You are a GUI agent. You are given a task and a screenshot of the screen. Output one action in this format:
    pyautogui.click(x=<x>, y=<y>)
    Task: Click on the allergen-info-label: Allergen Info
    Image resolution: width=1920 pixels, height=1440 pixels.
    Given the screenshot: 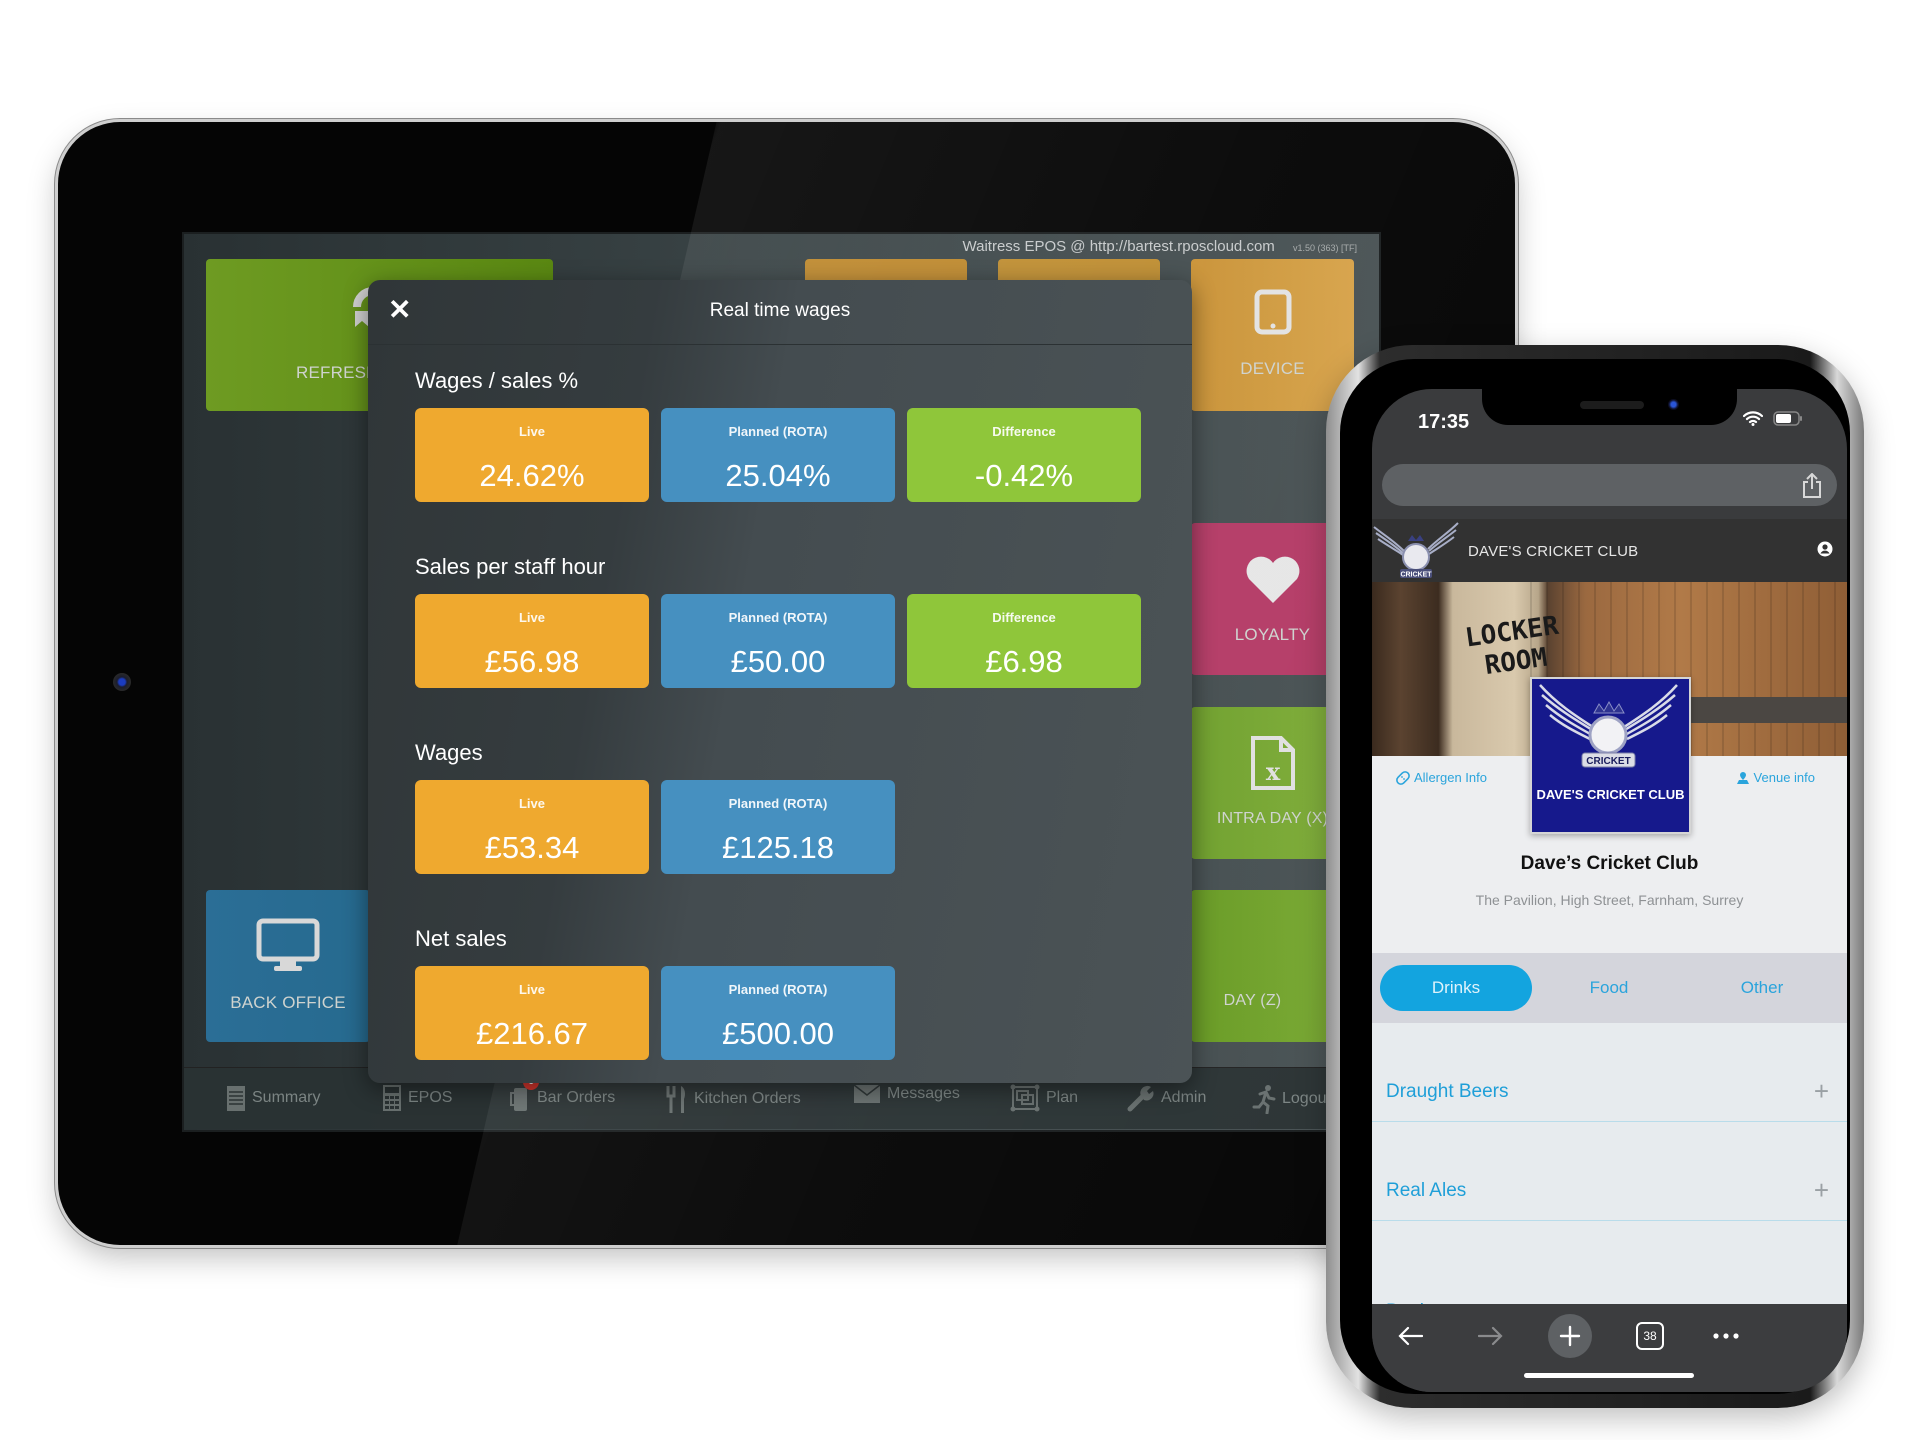 What is the action you would take?
    pyautogui.click(x=1450, y=777)
    